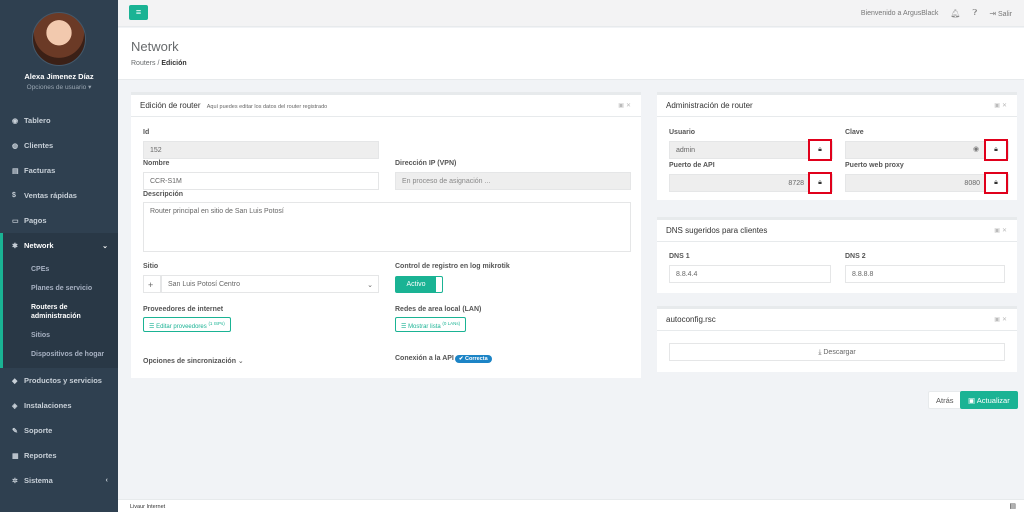  What do you see at coordinates (63, 380) in the screenshot?
I see `sidebar-item-label: Productos y servicios` at bounding box center [63, 380].